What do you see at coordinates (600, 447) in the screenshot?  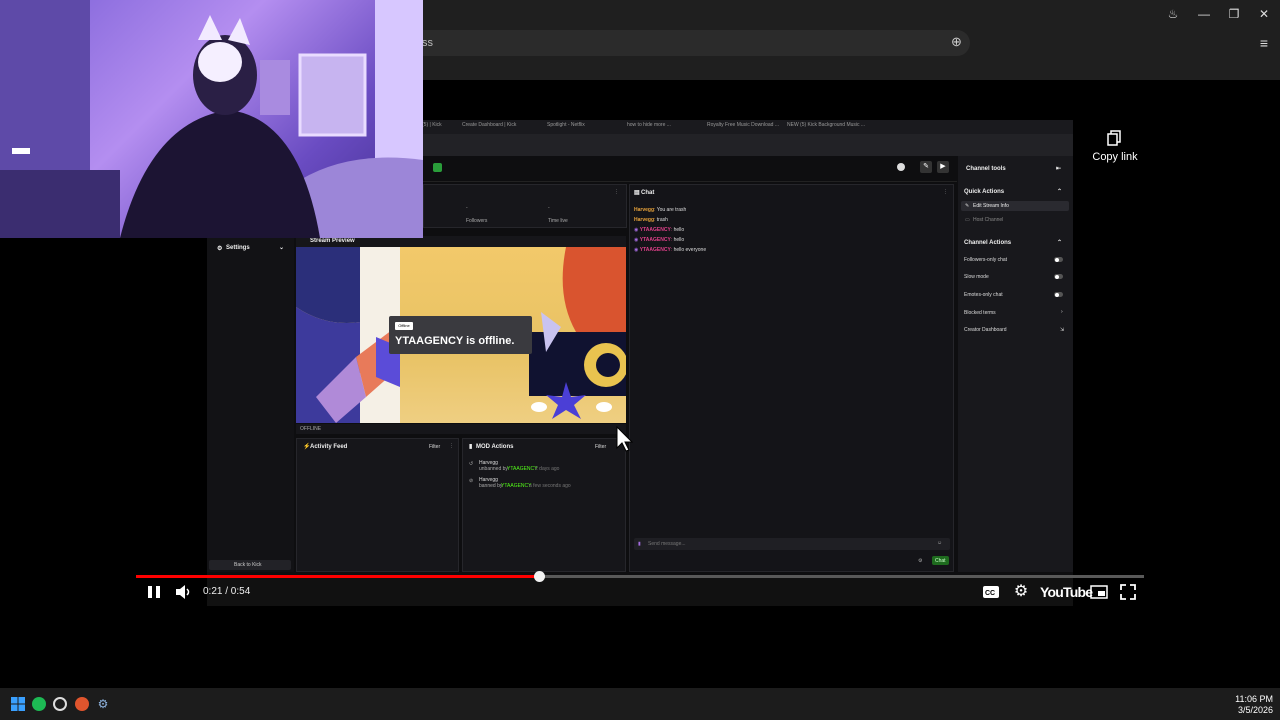 I see `mod-filter-button: Filter` at bounding box center [600, 447].